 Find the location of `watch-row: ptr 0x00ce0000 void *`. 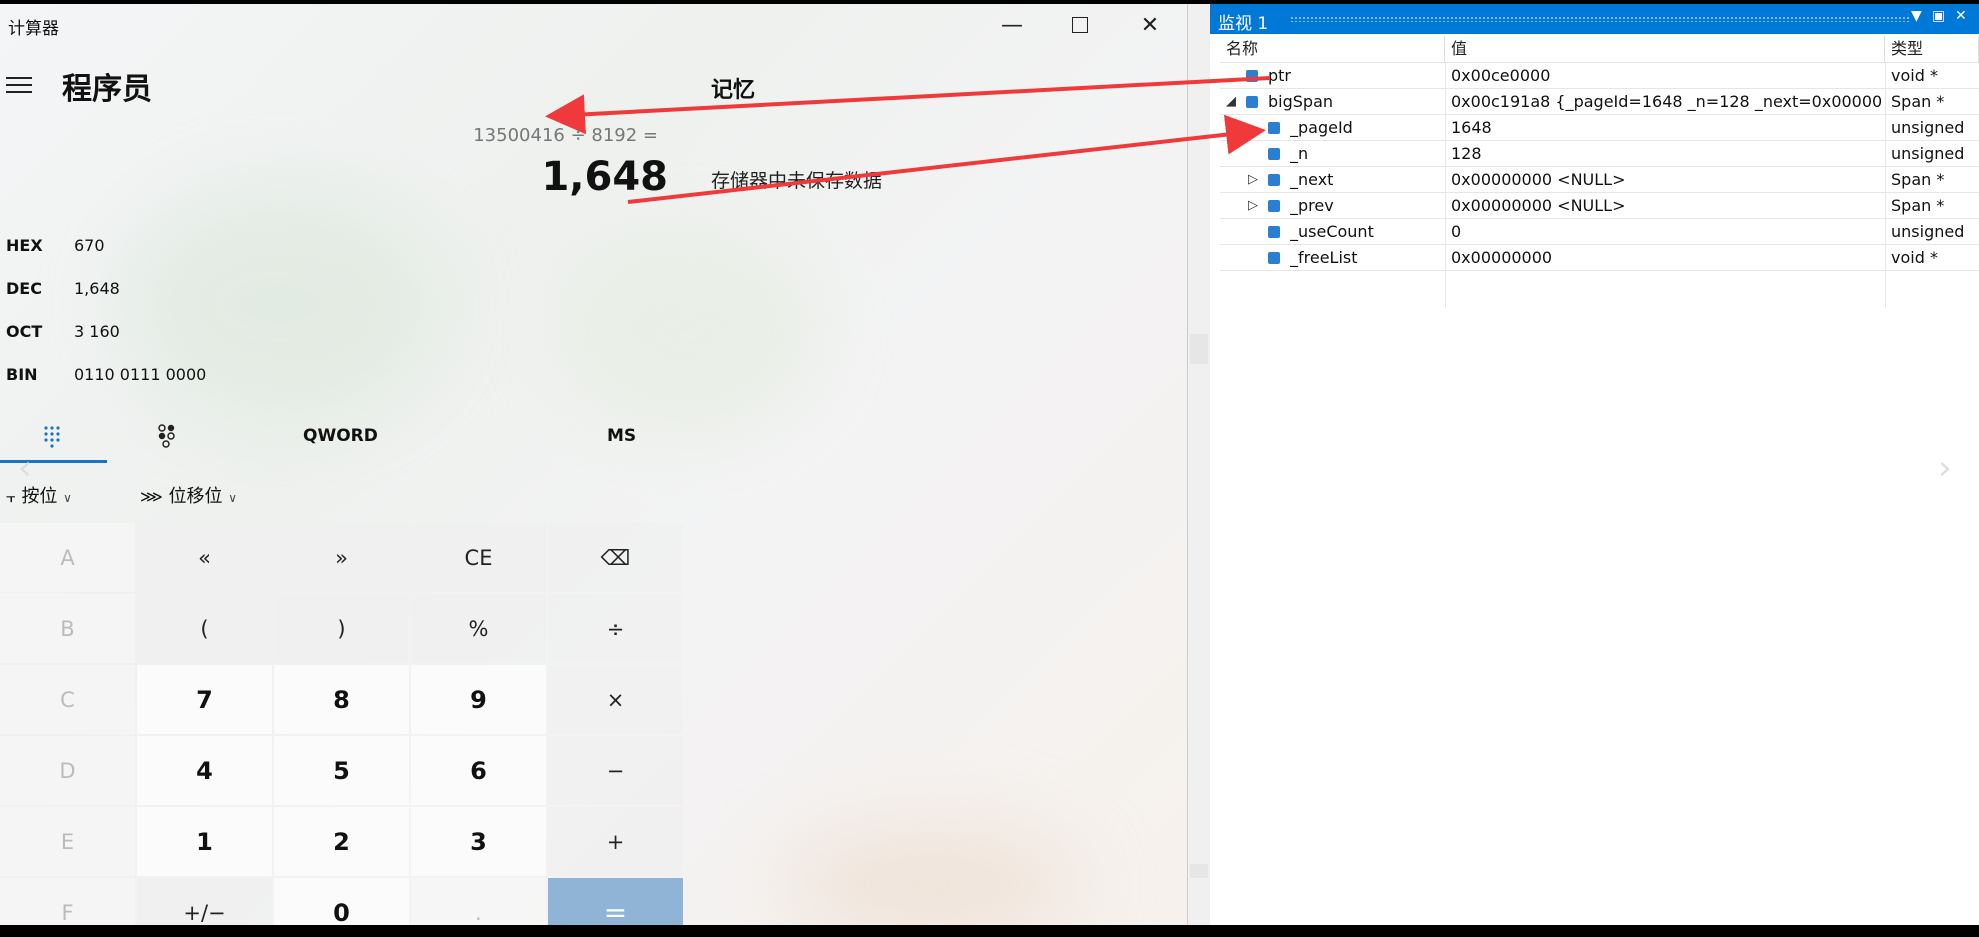

watch-row: ptr 0x00ce0000 void * is located at coordinates (1599, 75).